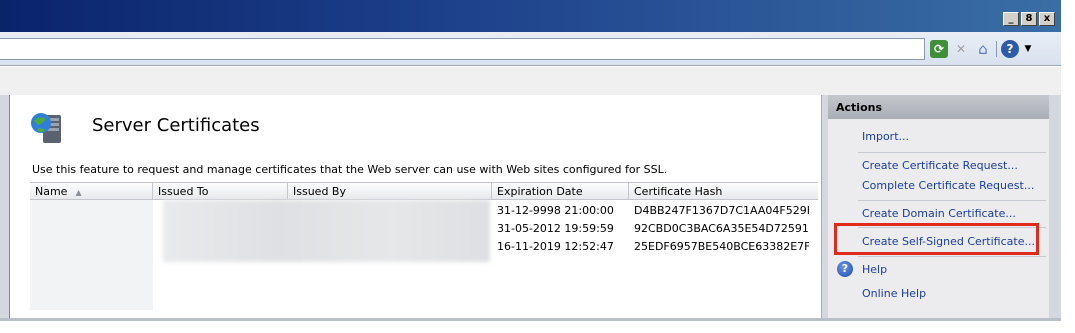 Image resolution: width=1075 pixels, height=333 pixels. Describe the element at coordinates (939, 49) in the screenshot. I see `refresh-icon: ⟳` at that location.